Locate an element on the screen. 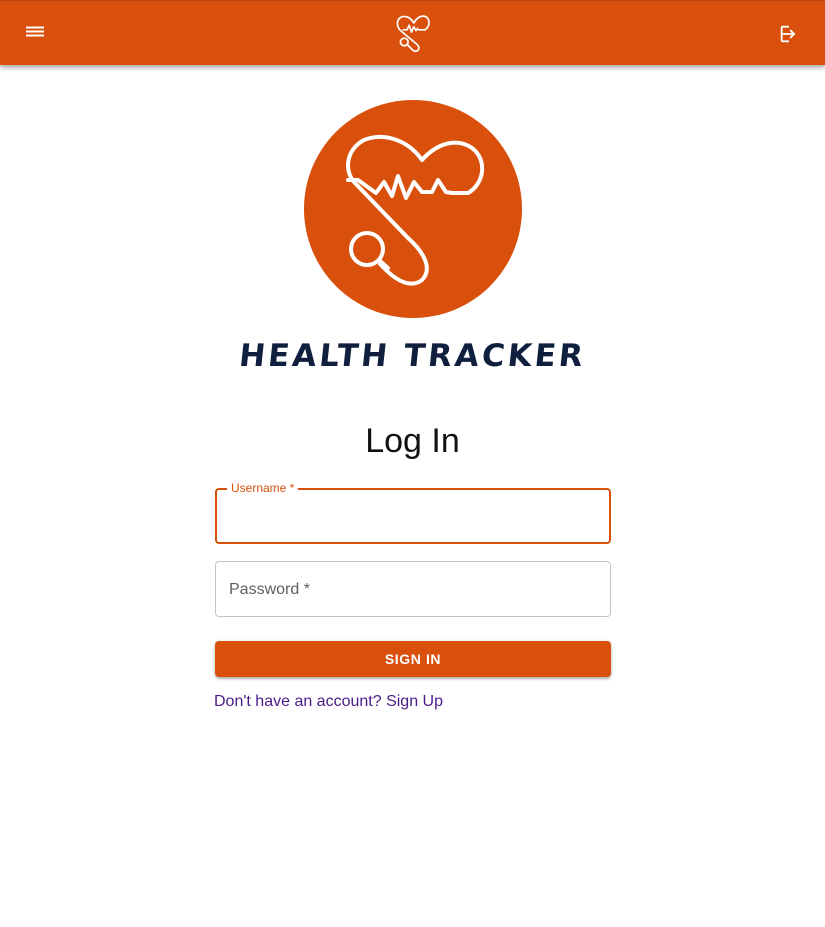  sign-in-button: SIGN IN is located at coordinates (413, 659).